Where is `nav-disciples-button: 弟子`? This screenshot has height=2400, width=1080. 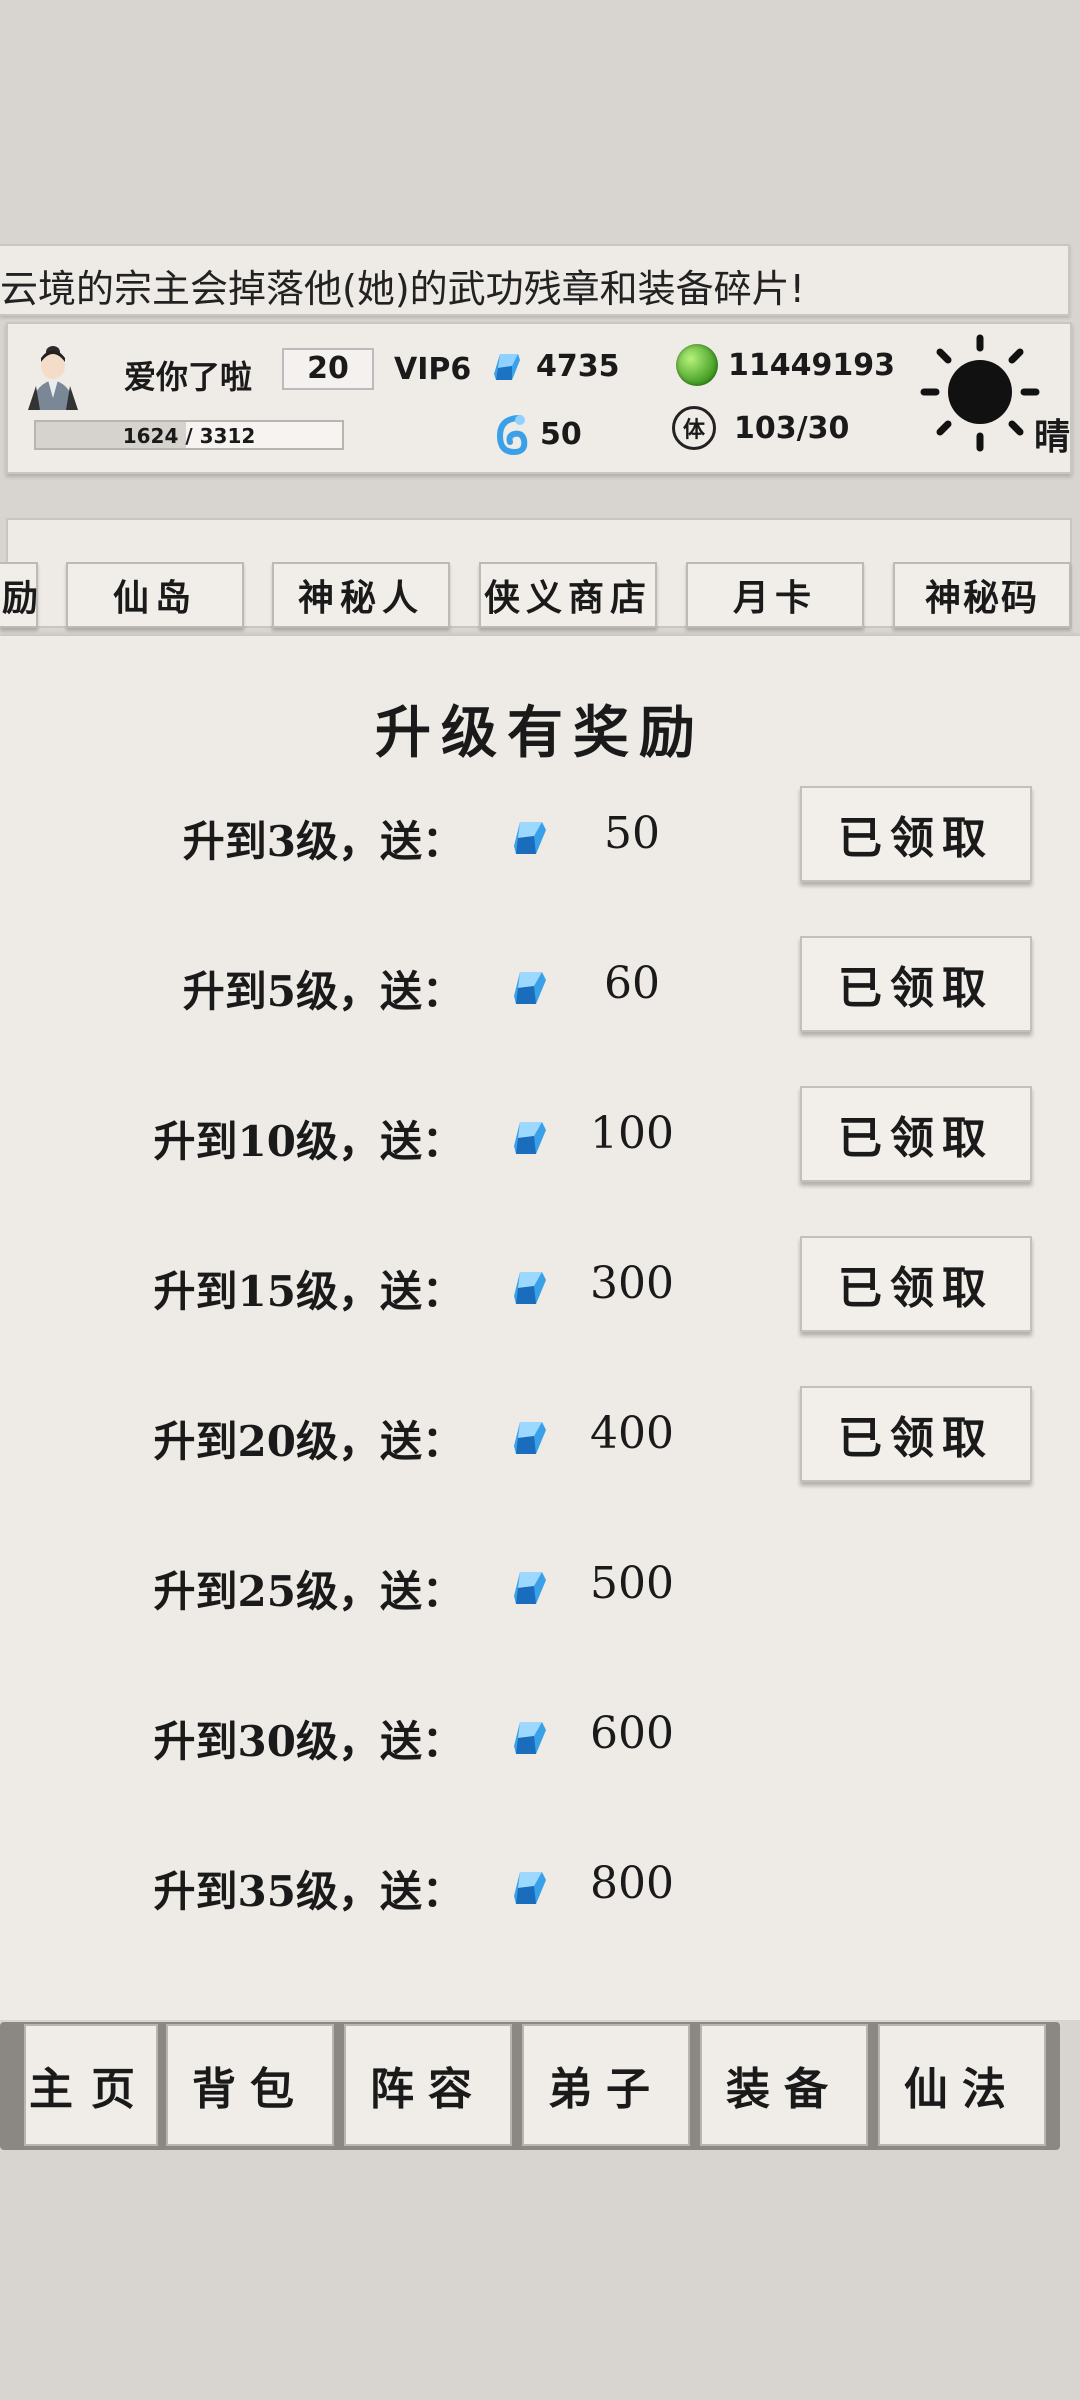 nav-disciples-button: 弟子 is located at coordinates (606, 2085).